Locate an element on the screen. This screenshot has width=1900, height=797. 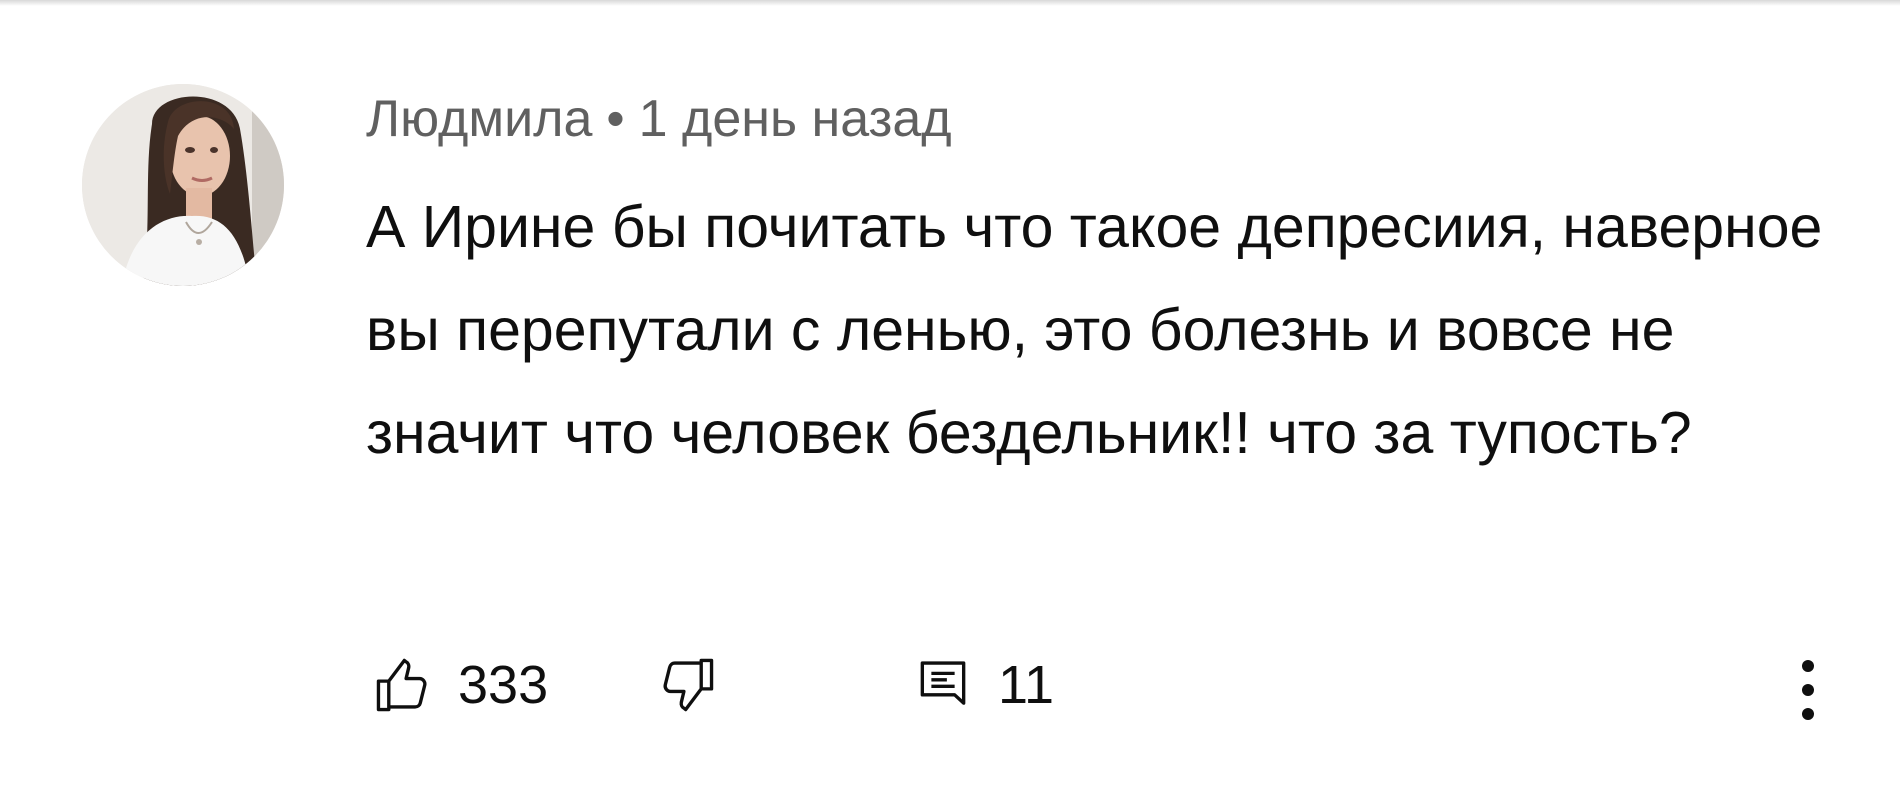
reply-count: 11 is located at coordinates (1026, 685).